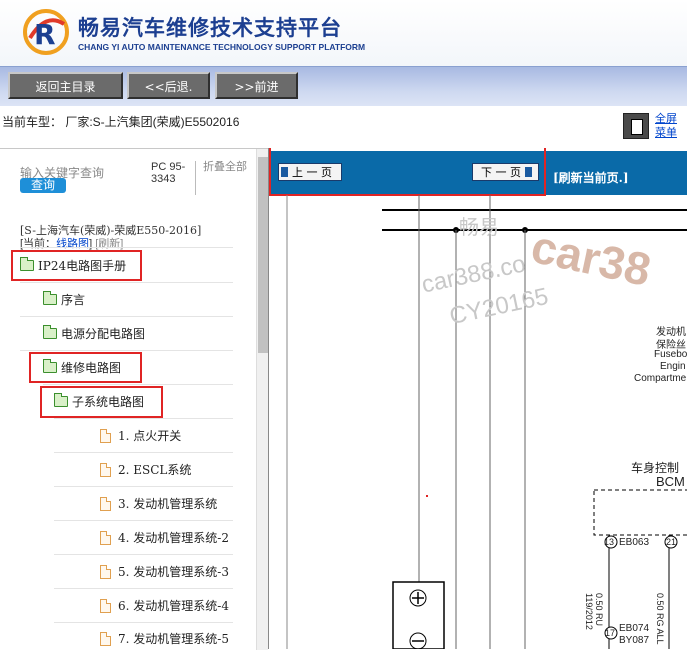  I want to click on tree-item-page: 3. 发动机管理系统, so click(158, 504).